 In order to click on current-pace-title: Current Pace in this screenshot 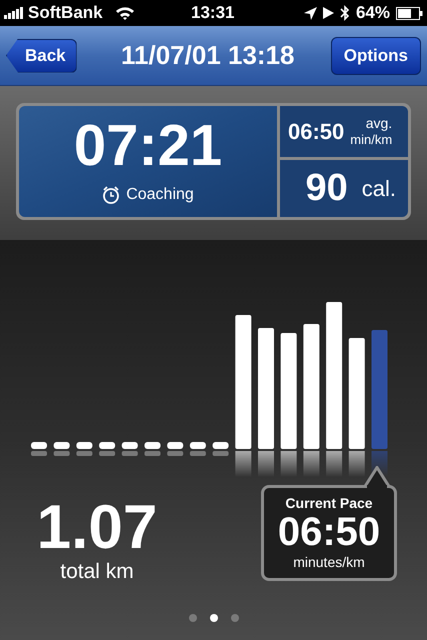, I will do `click(329, 503)`.